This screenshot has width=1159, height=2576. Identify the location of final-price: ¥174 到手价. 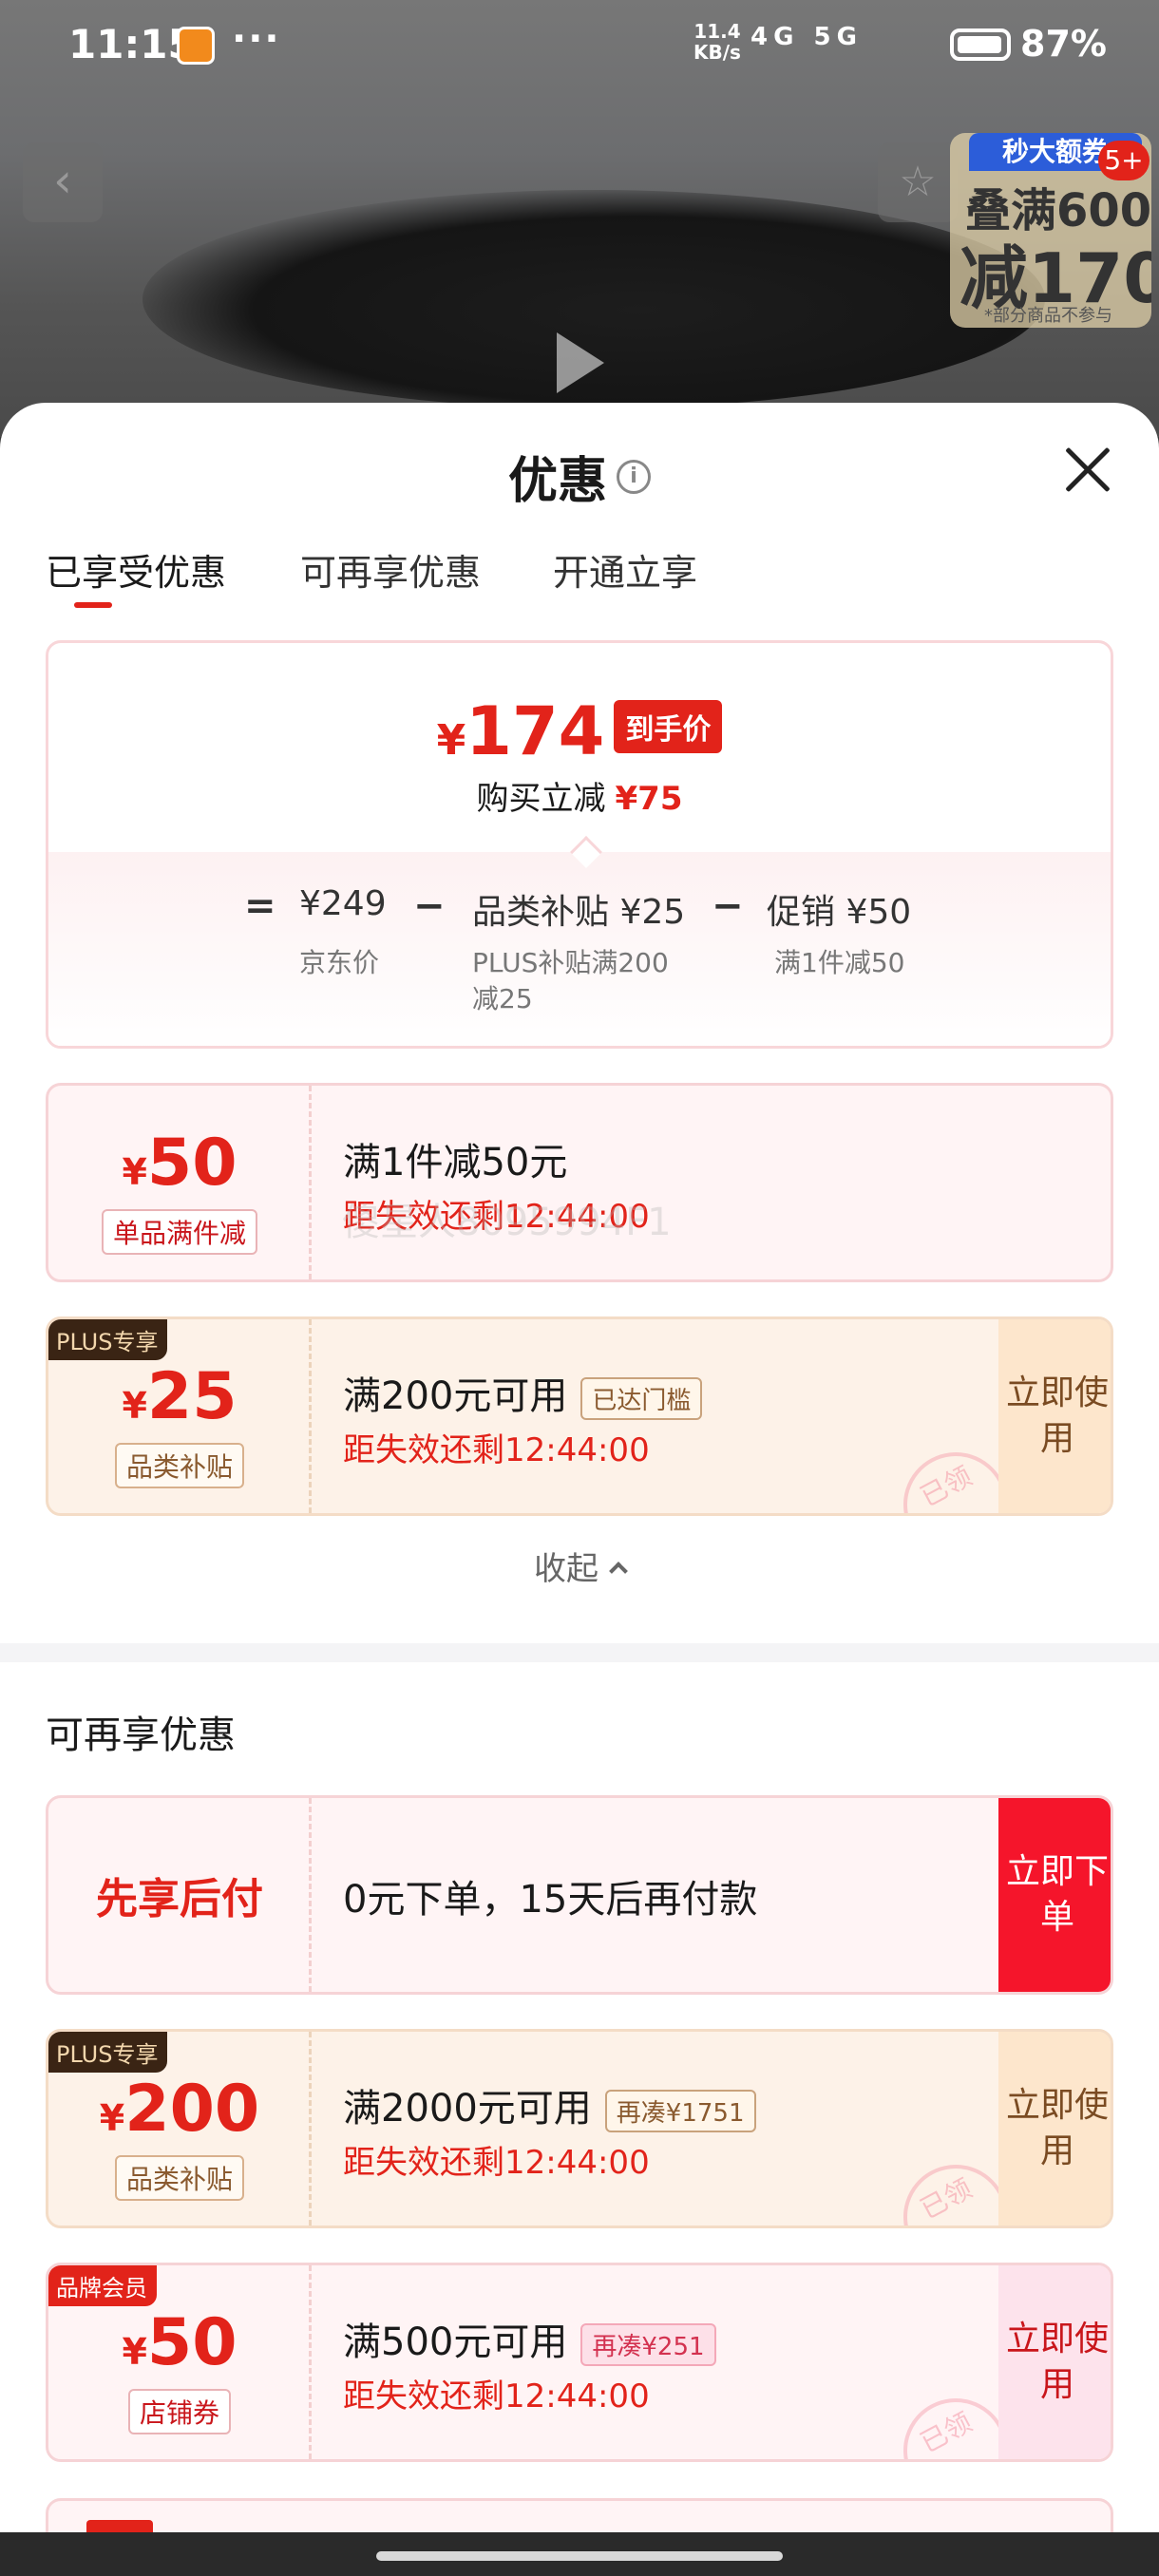
(579, 731).